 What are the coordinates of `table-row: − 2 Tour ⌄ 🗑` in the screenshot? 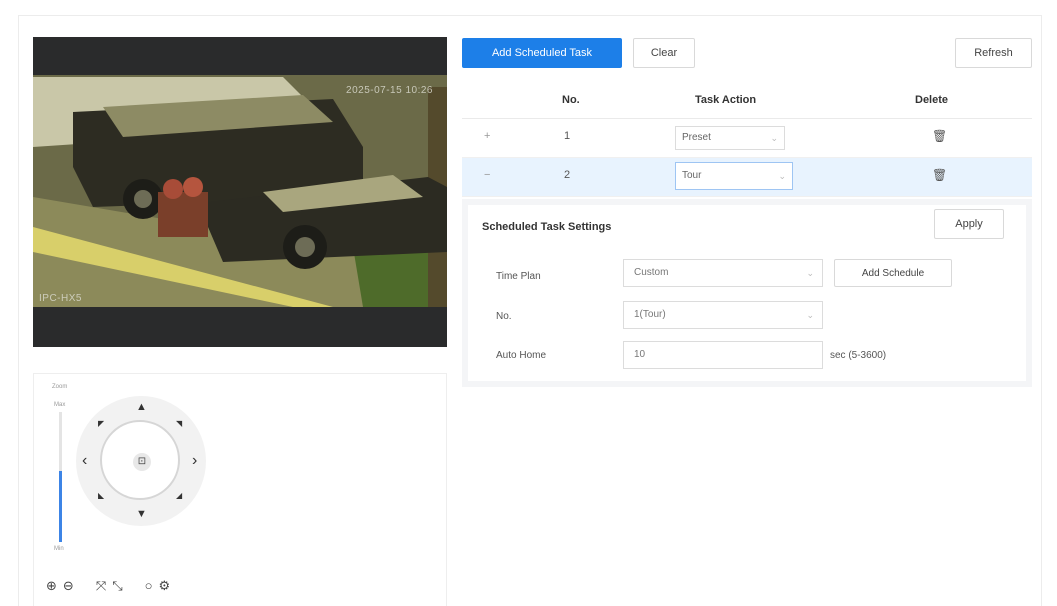 It's located at (747, 177).